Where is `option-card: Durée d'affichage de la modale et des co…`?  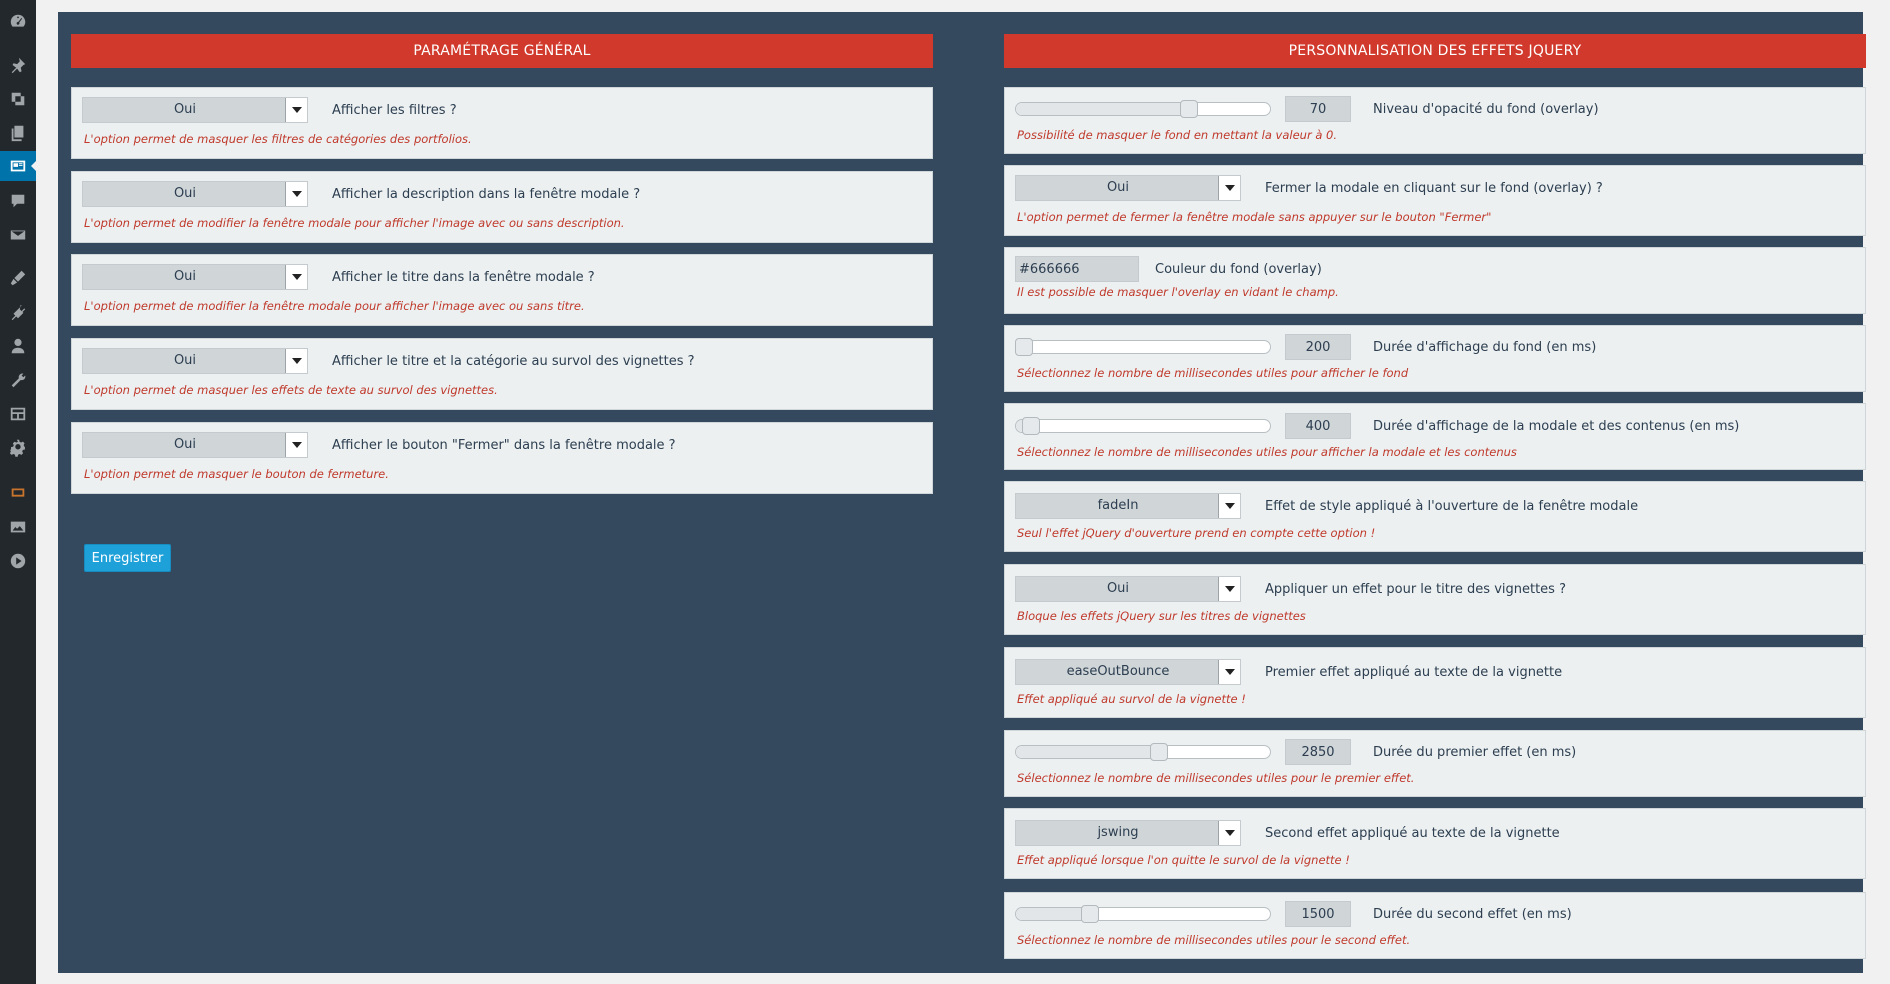 option-card: Durée d'affichage de la modale et des co… is located at coordinates (1435, 436).